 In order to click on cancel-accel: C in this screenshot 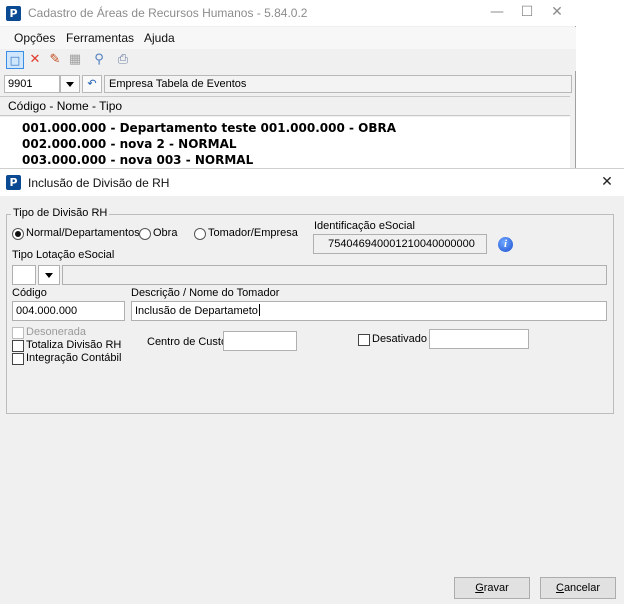, I will do `click(559, 588)`.